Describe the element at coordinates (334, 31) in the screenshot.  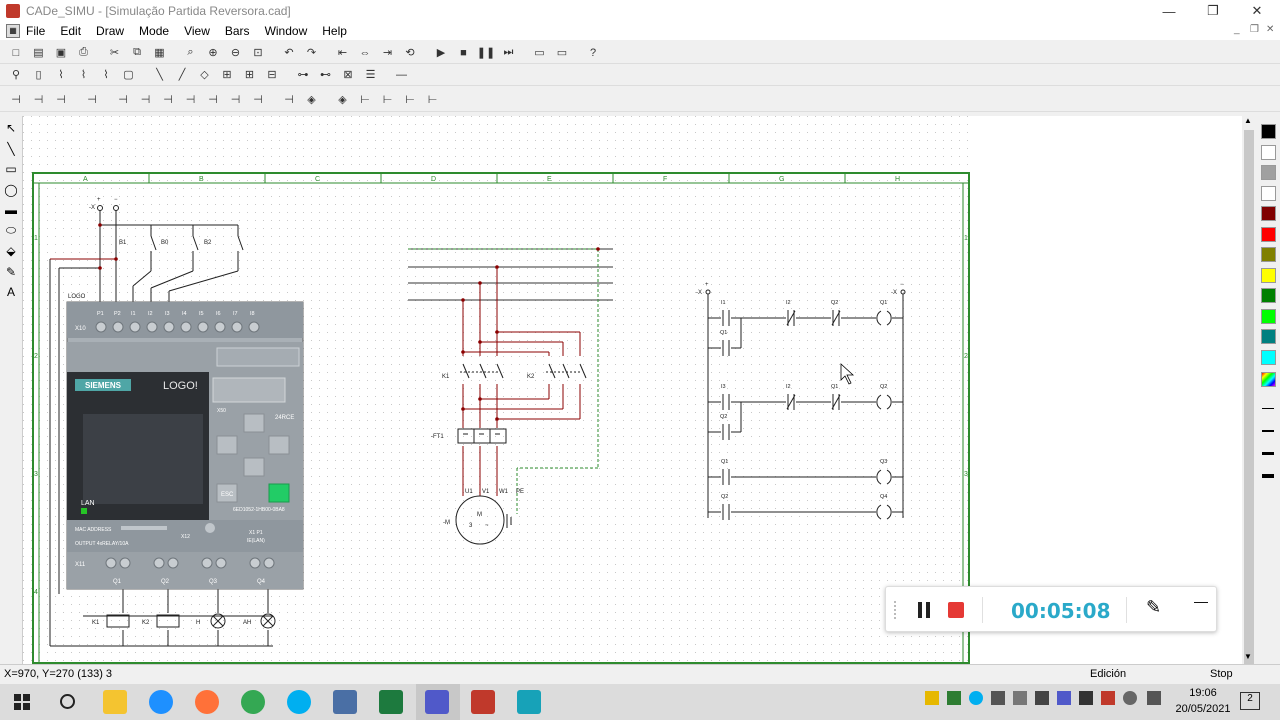
I see `menu-help: Help` at that location.